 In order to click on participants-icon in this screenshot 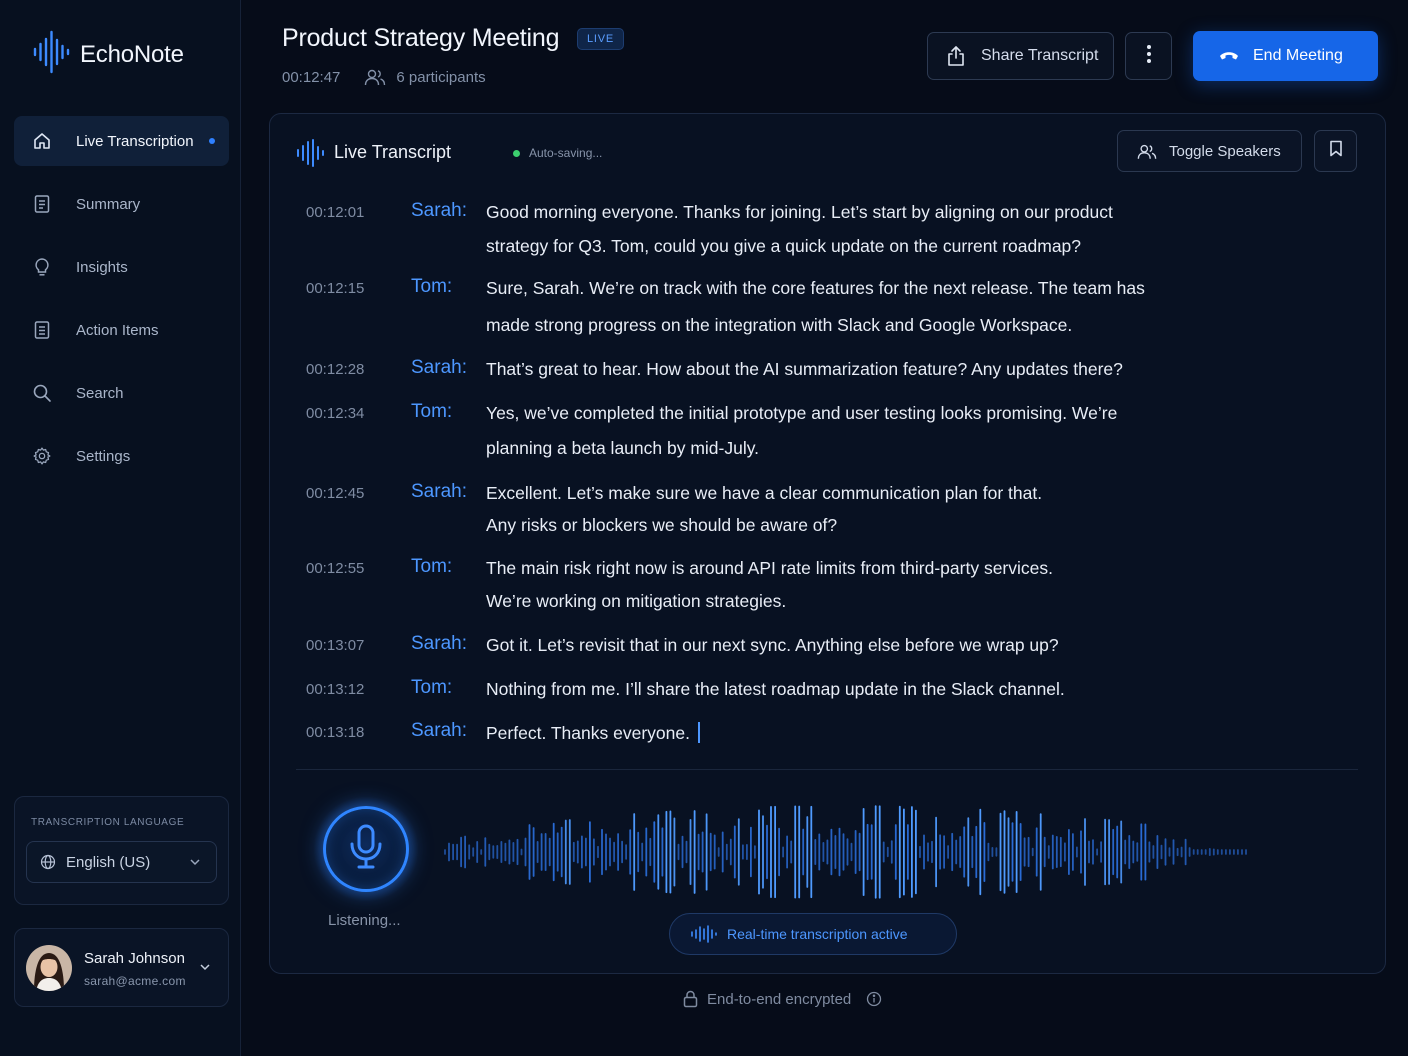, I will do `click(375, 77)`.